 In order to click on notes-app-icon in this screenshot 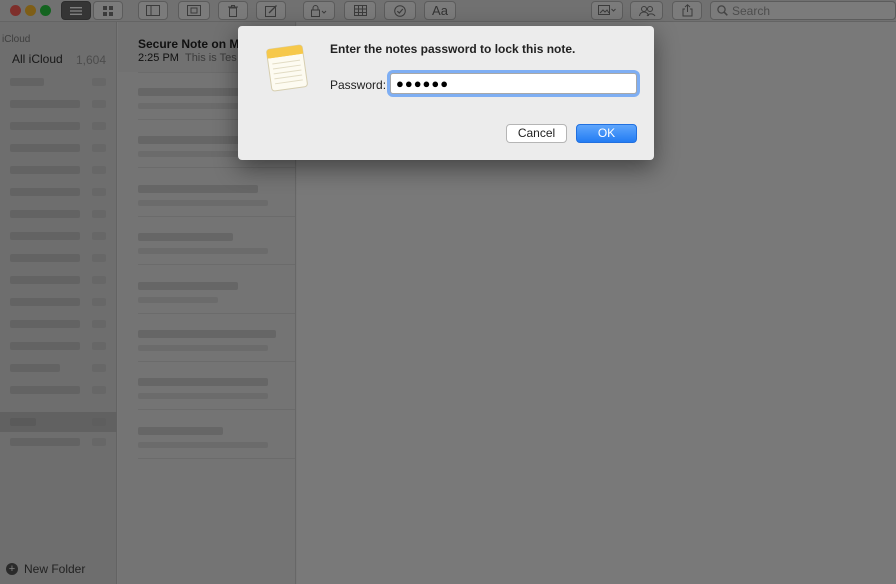, I will do `click(287, 68)`.